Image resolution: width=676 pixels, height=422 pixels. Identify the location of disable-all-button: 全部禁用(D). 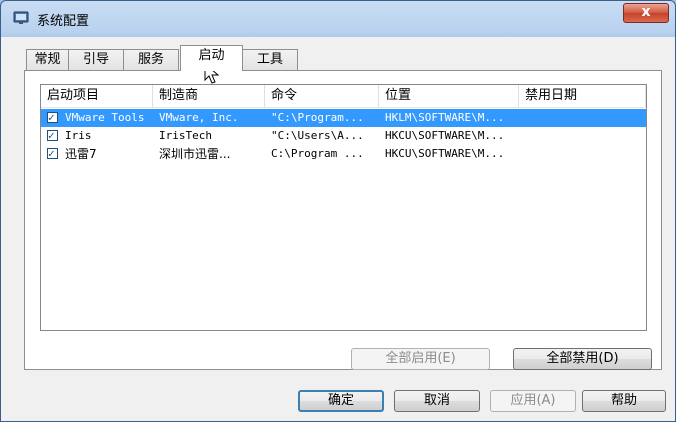
(582, 359).